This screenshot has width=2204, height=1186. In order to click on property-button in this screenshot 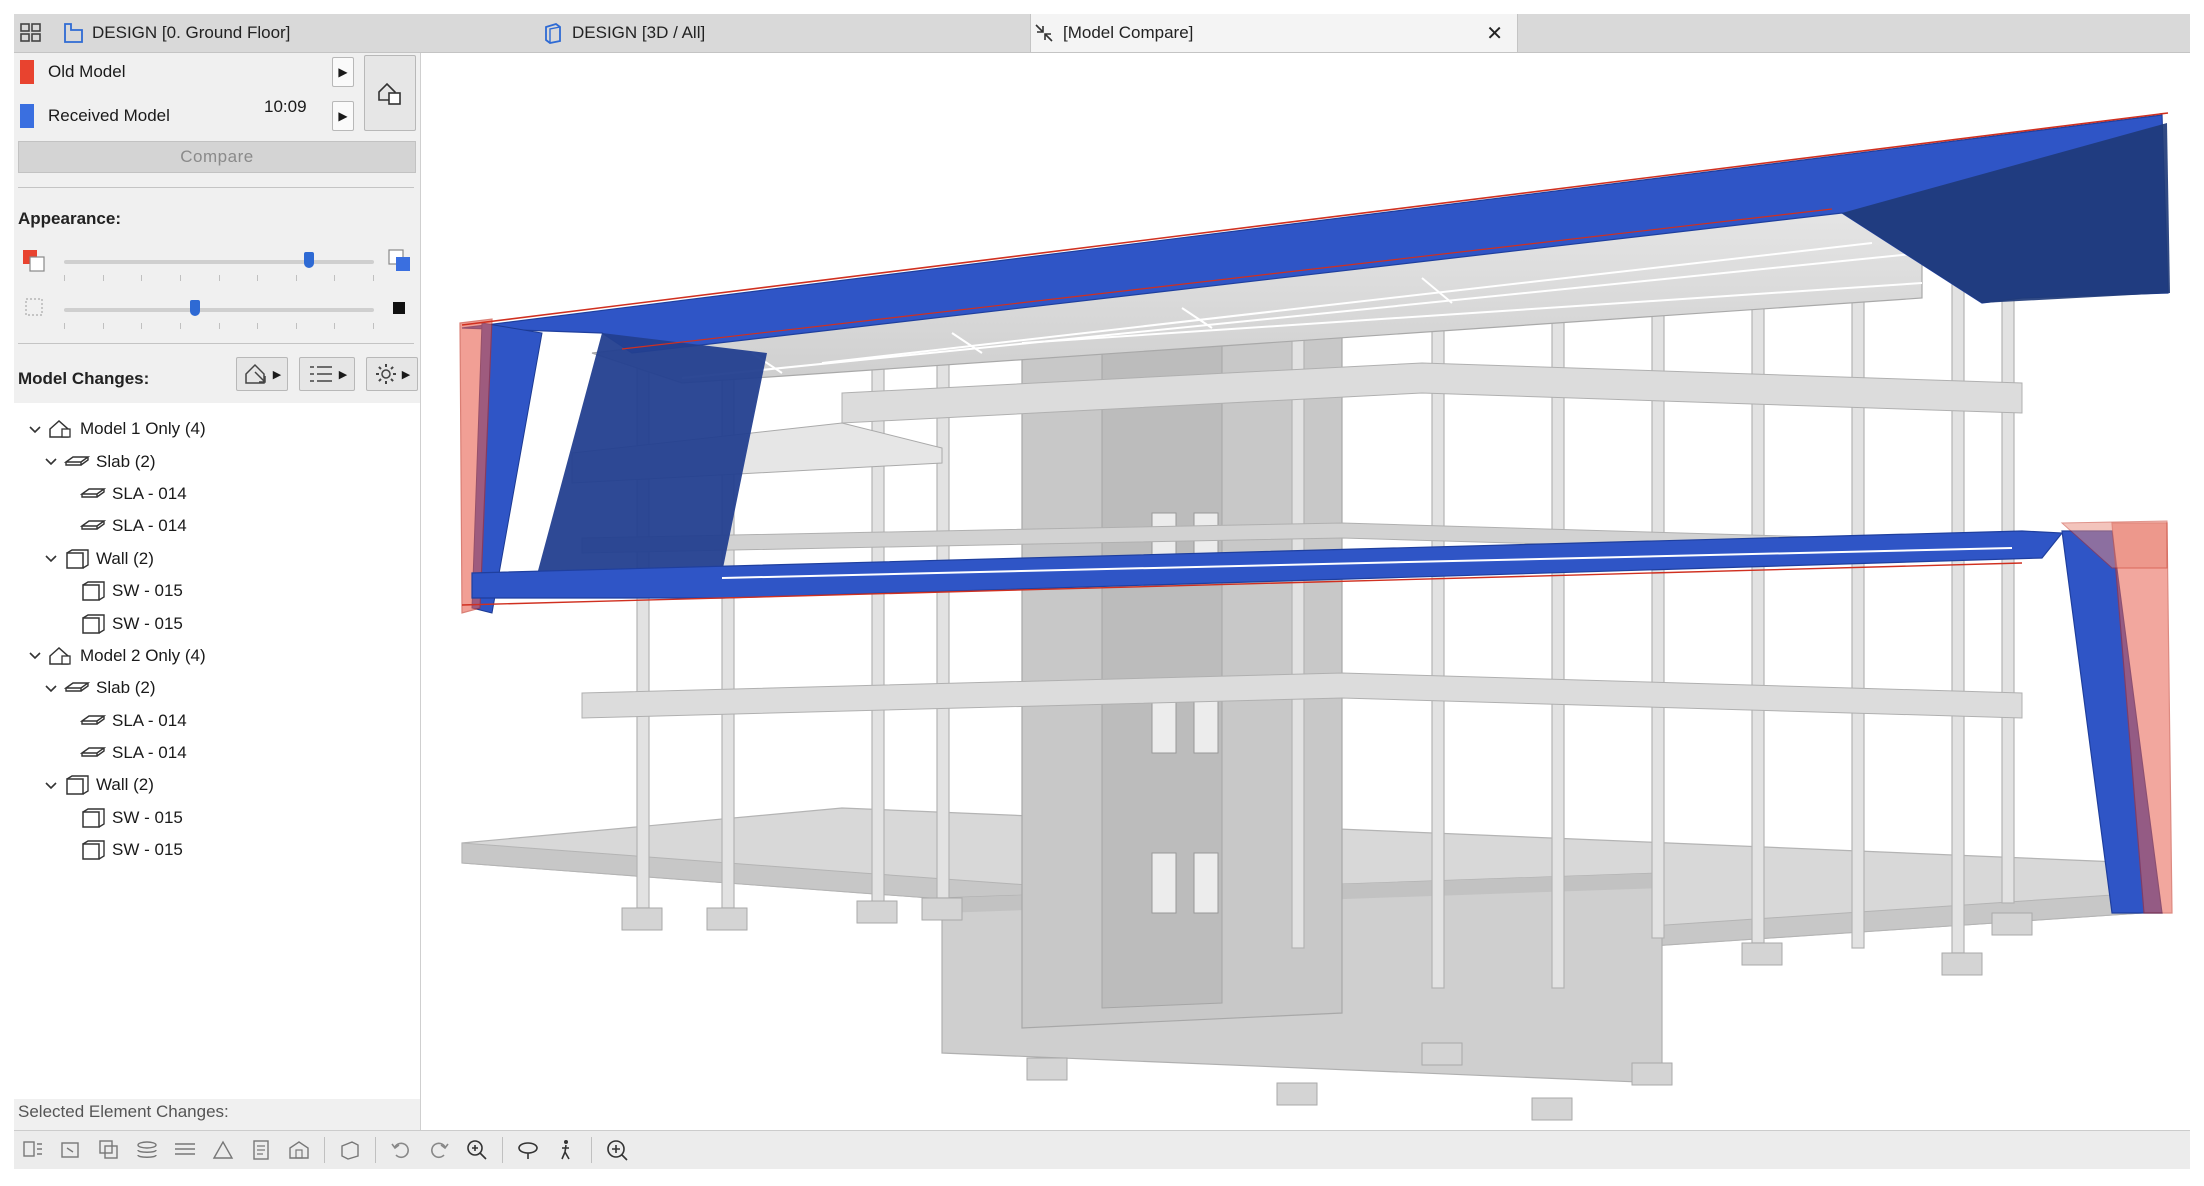, I will do `click(223, 1150)`.